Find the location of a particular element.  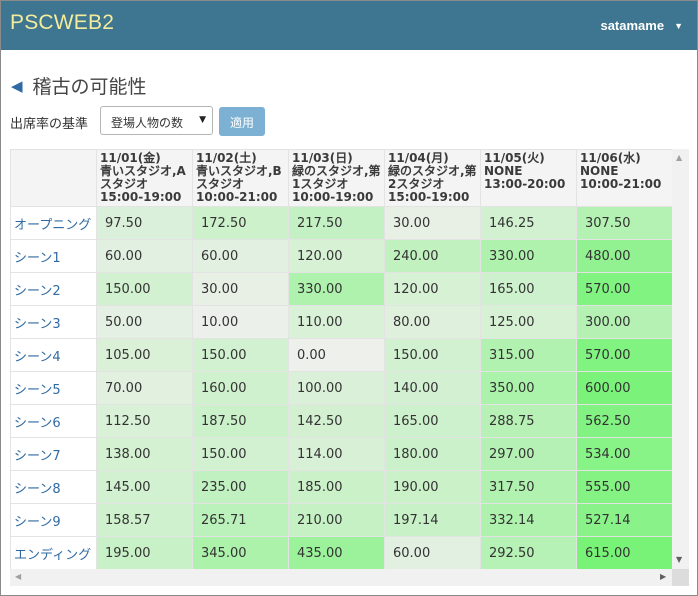

value-cell: 138.00 is located at coordinates (144, 454).